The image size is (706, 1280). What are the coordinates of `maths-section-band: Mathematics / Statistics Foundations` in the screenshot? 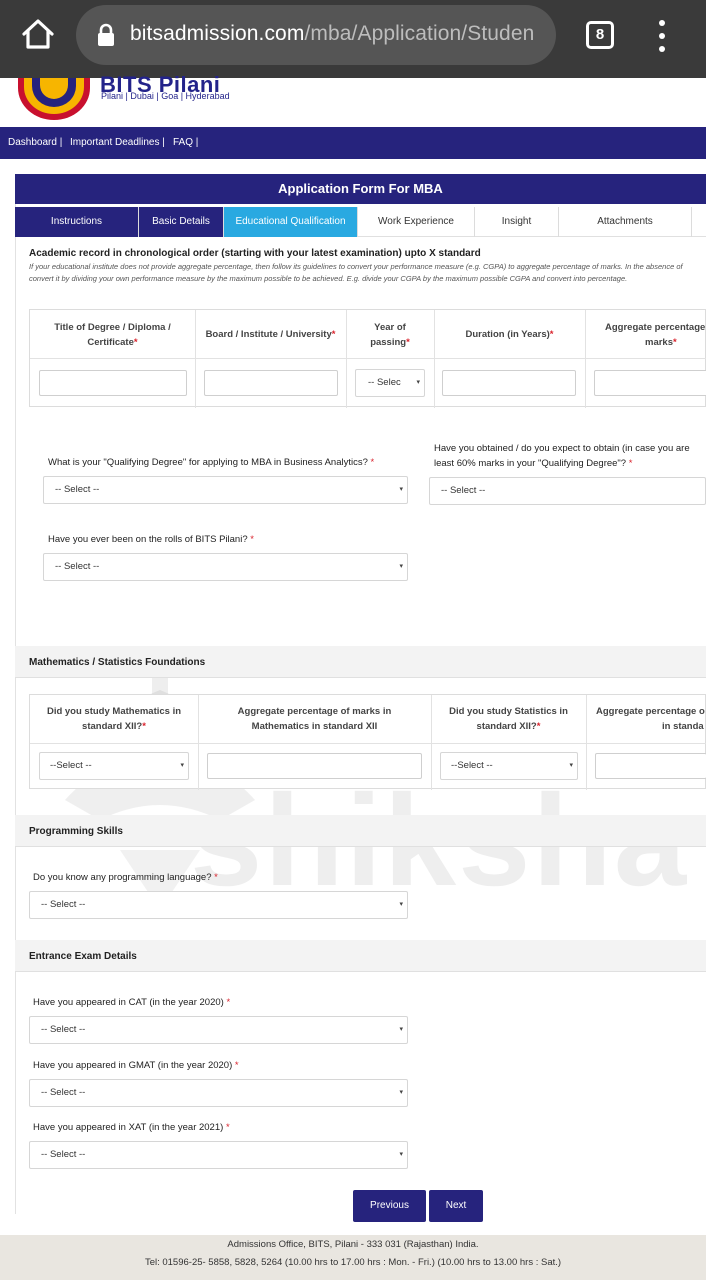 It's located at (360, 662).